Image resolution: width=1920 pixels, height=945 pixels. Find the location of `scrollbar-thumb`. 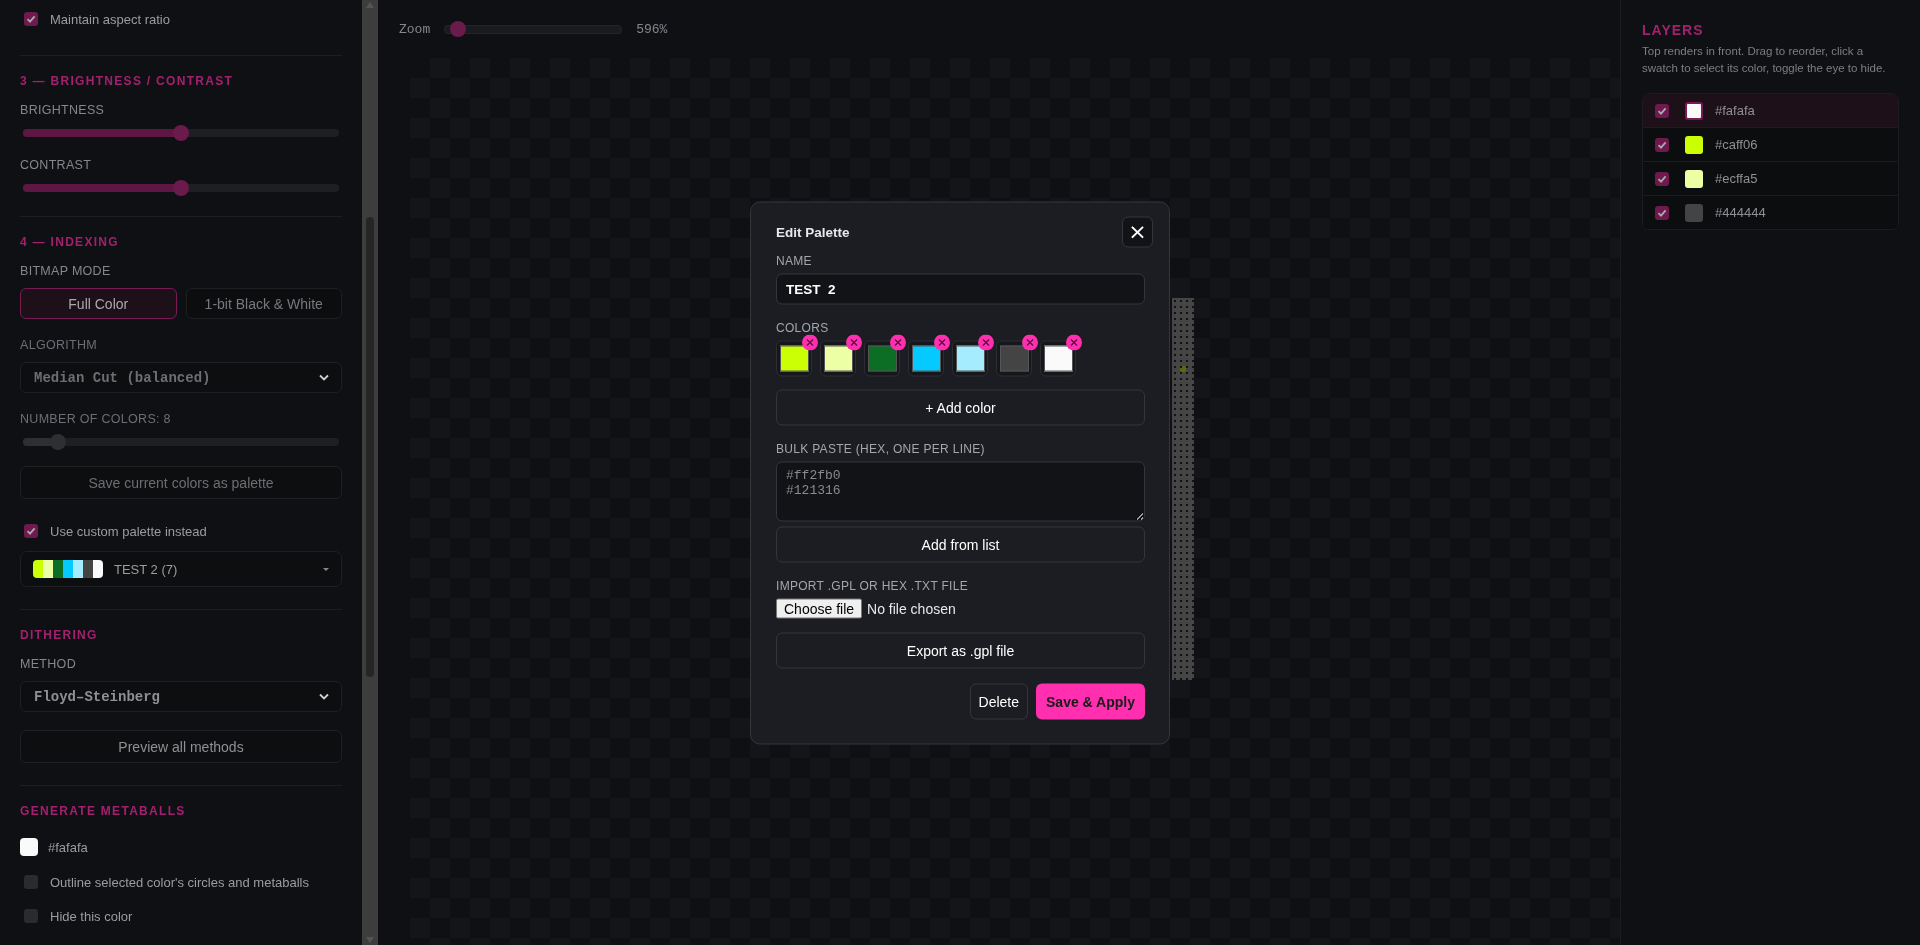

scrollbar-thumb is located at coordinates (370, 447).